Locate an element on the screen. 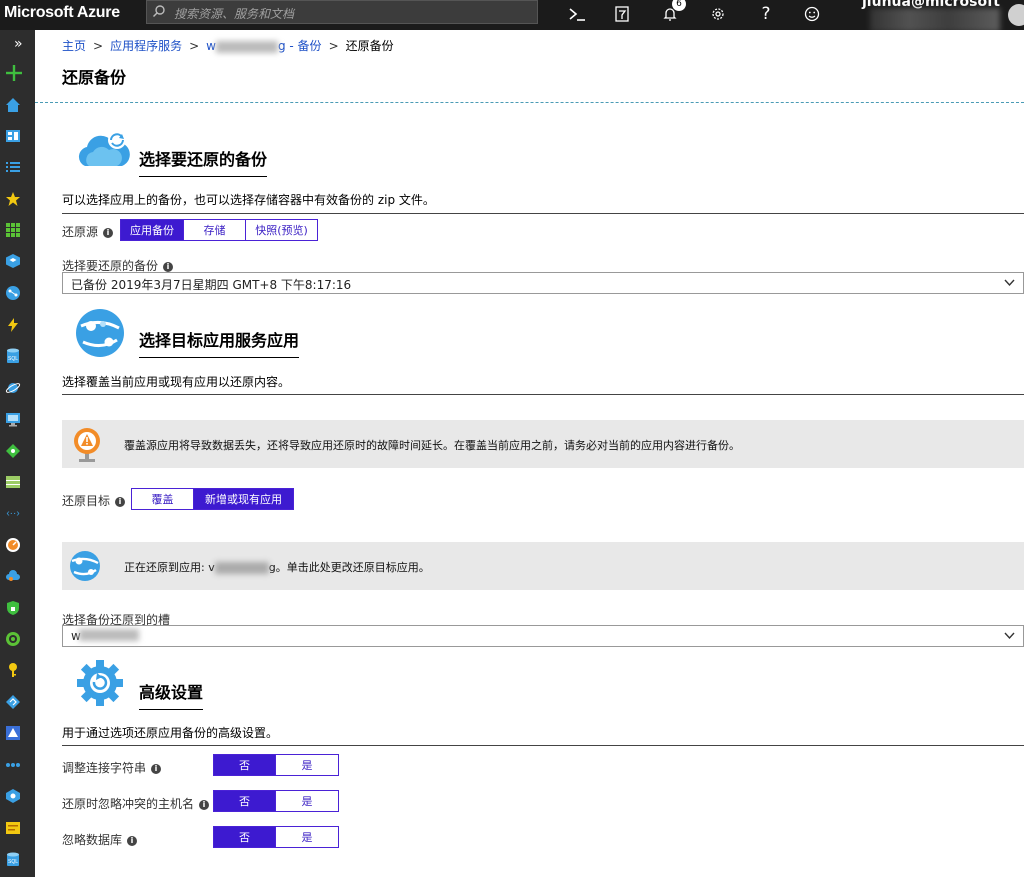 The image size is (1024, 877). ignore-databases-label: 忽略数据库 i is located at coordinates (100, 839).